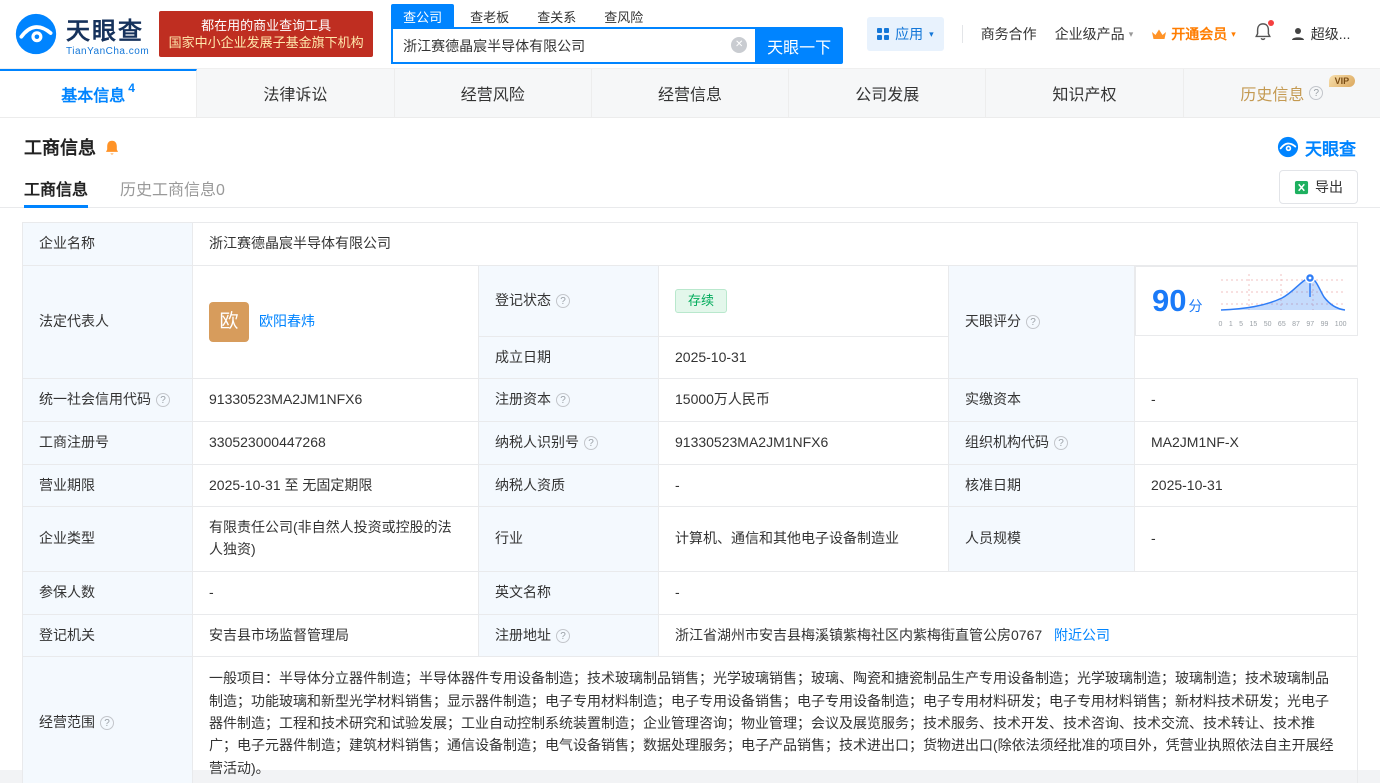  What do you see at coordinates (1246, 485) in the screenshot?
I see `approval-date-value: 2025-10-31` at bounding box center [1246, 485].